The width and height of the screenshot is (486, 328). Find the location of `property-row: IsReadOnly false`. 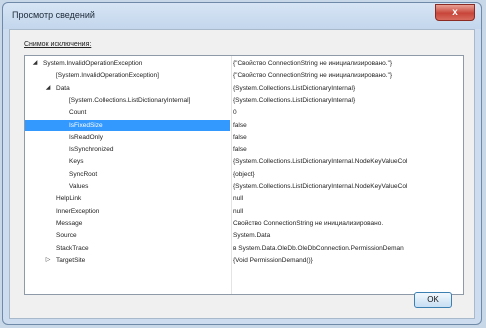

property-row: IsReadOnly false is located at coordinates (244, 137).